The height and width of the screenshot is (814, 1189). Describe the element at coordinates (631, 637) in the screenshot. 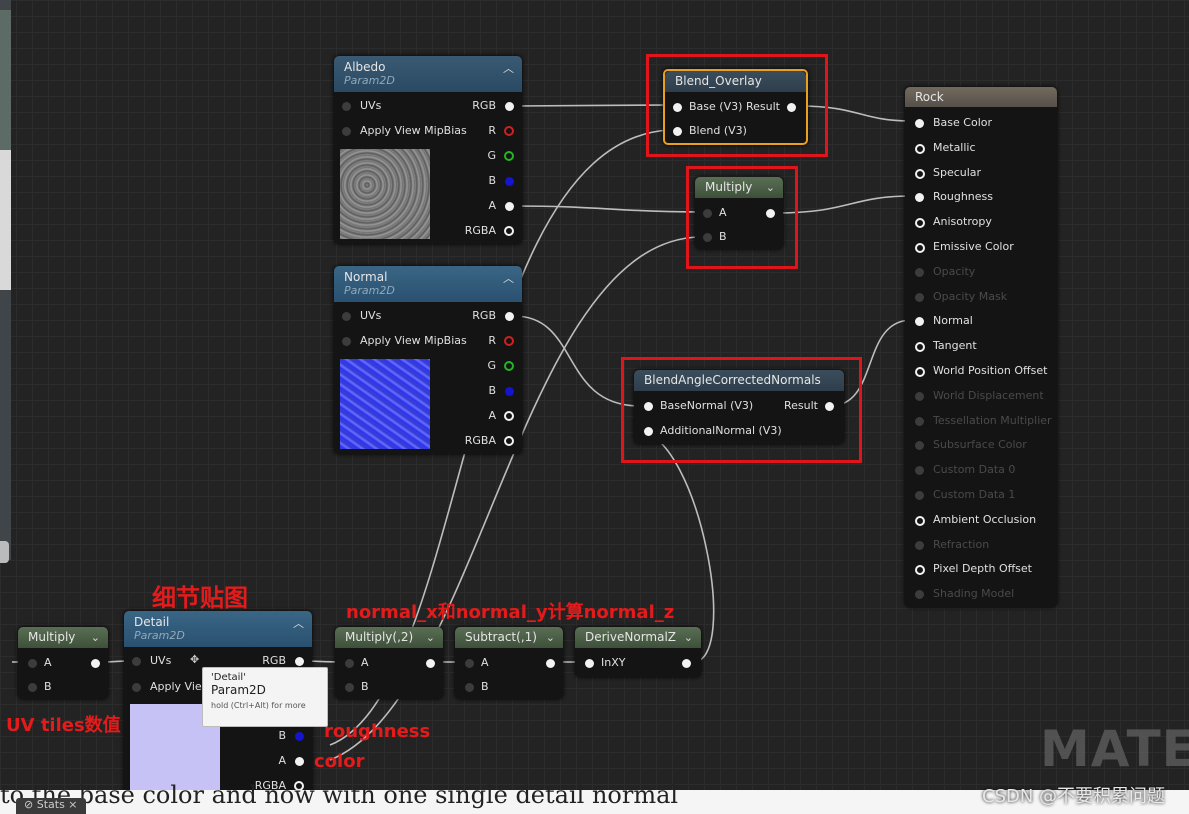

I see `node-title: DeriveNormalZ` at that location.